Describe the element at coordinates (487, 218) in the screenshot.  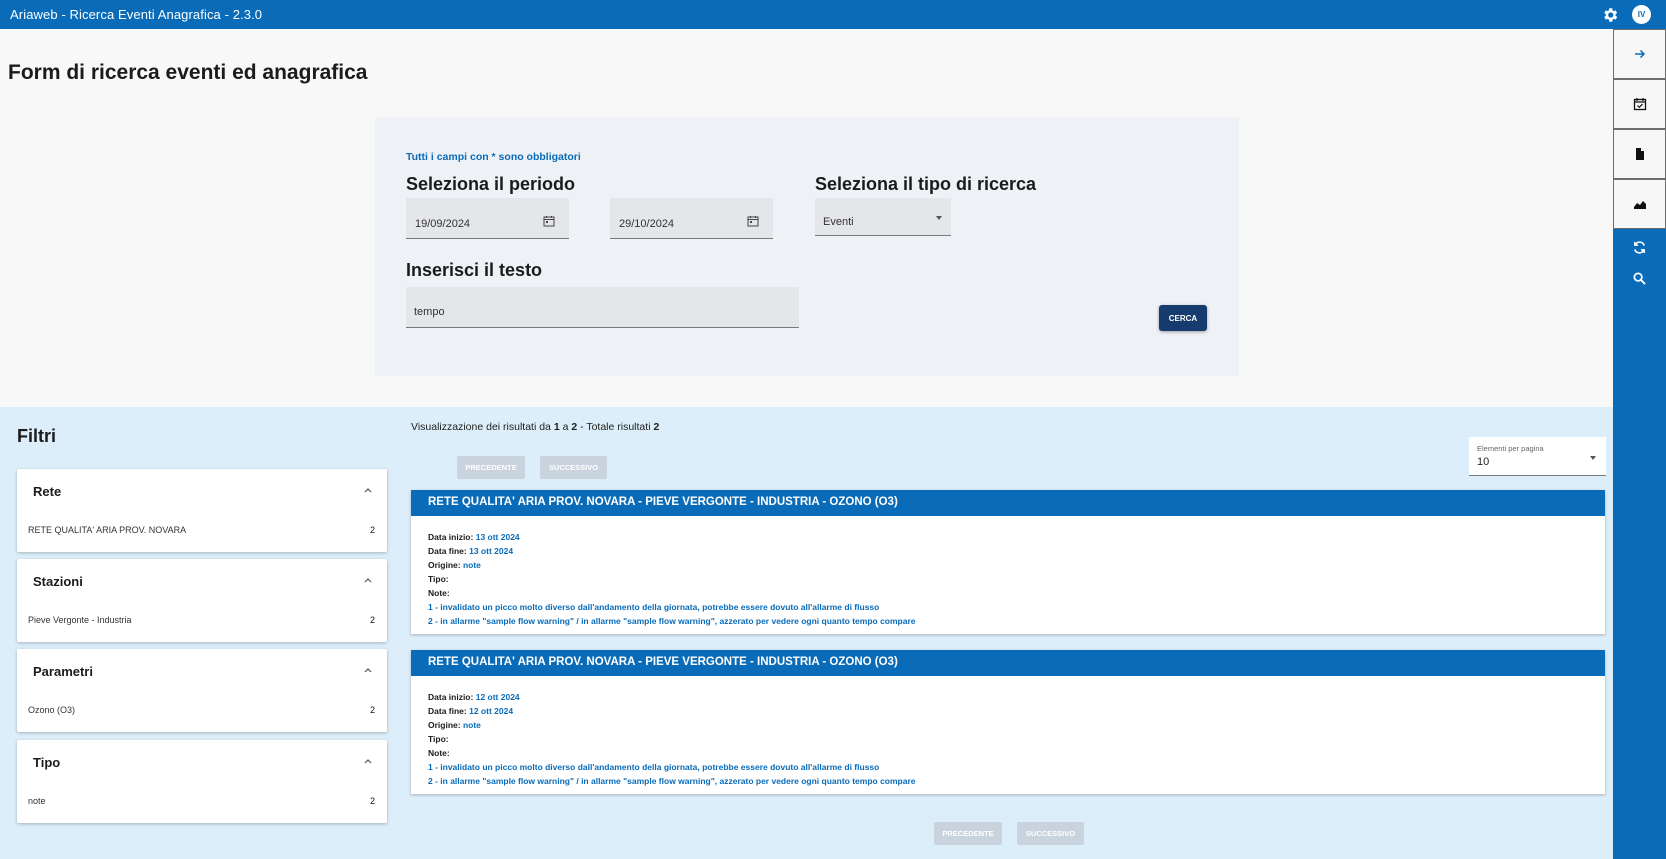
I see `date-from-field: 19/09/2024` at that location.